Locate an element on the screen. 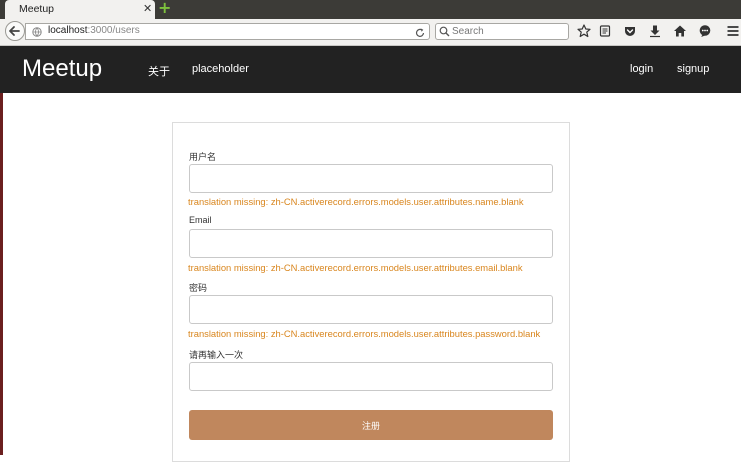 The height and width of the screenshot is (462, 741). url-text: localhost:3000/users is located at coordinates (94, 30).